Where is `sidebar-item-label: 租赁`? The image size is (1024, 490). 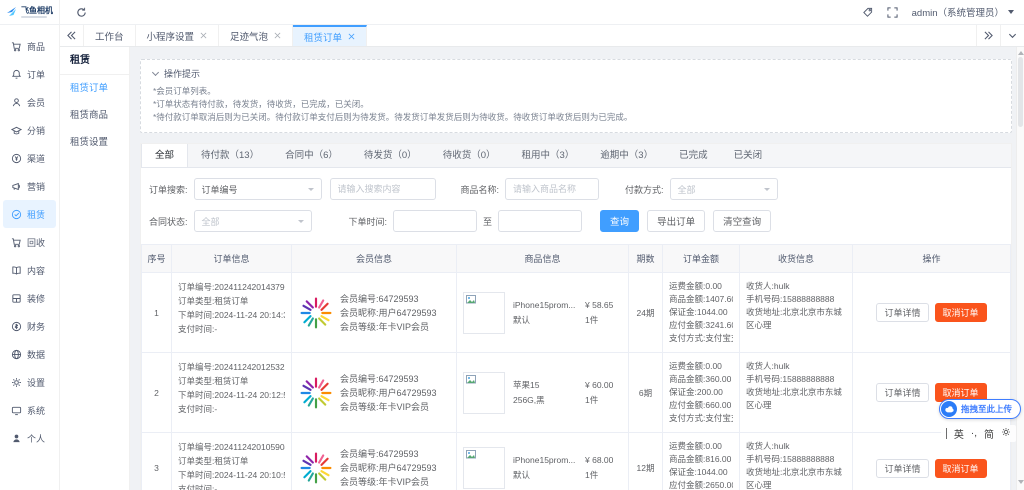
sidebar-item-label: 租赁 is located at coordinates (36, 214).